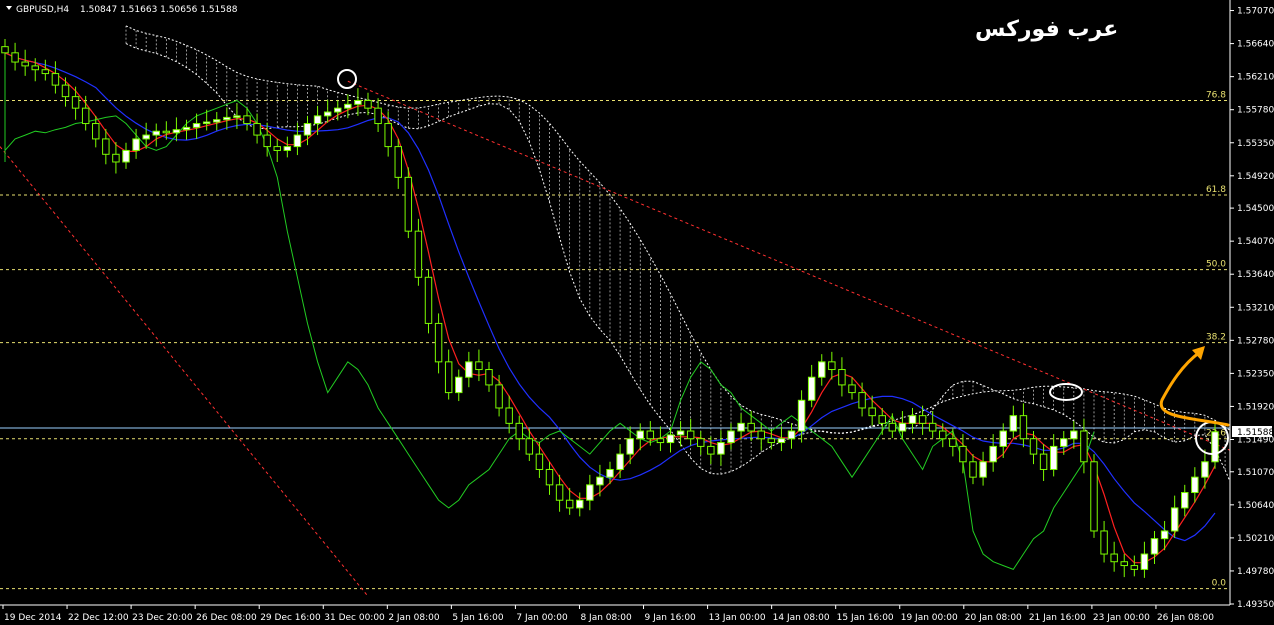  What do you see at coordinates (98, 618) in the screenshot?
I see `time-tick-label: 22 Dec 12:00` at bounding box center [98, 618].